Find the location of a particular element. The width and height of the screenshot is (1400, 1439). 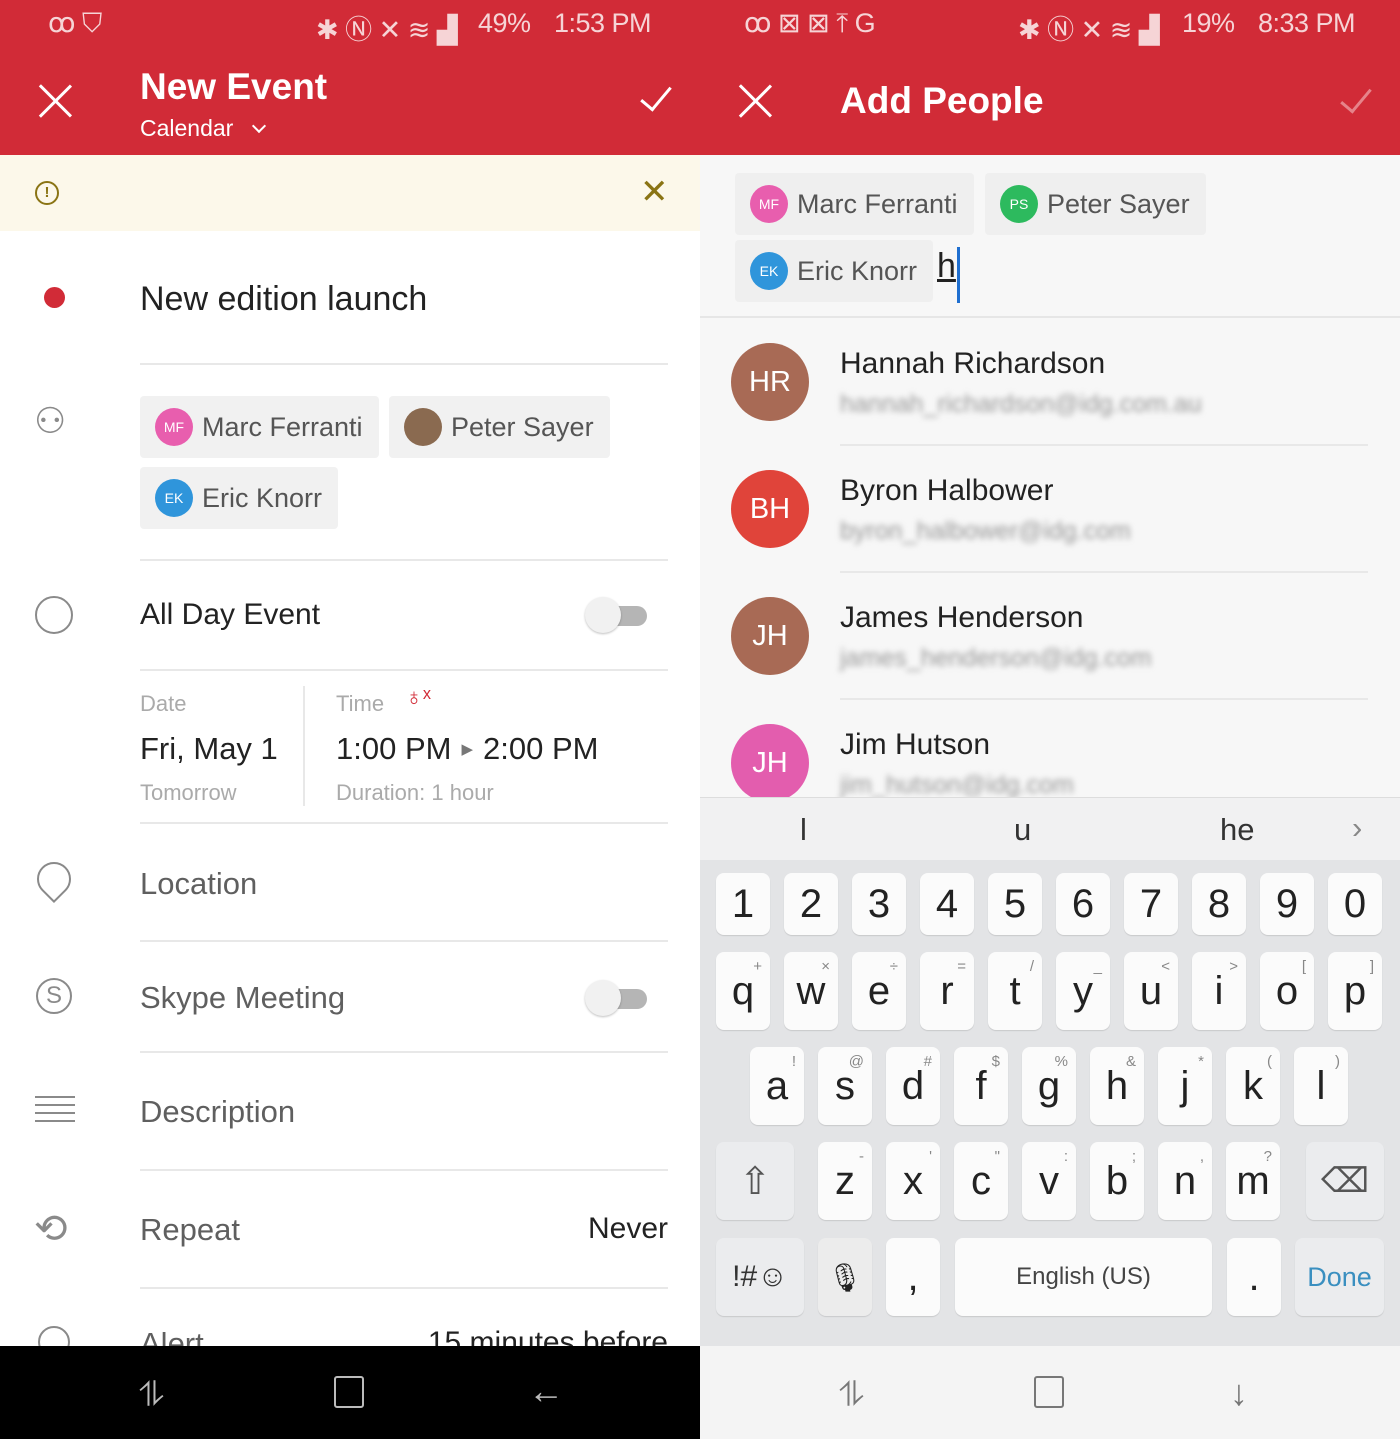

key-k: k( is located at coordinates (1253, 1086).